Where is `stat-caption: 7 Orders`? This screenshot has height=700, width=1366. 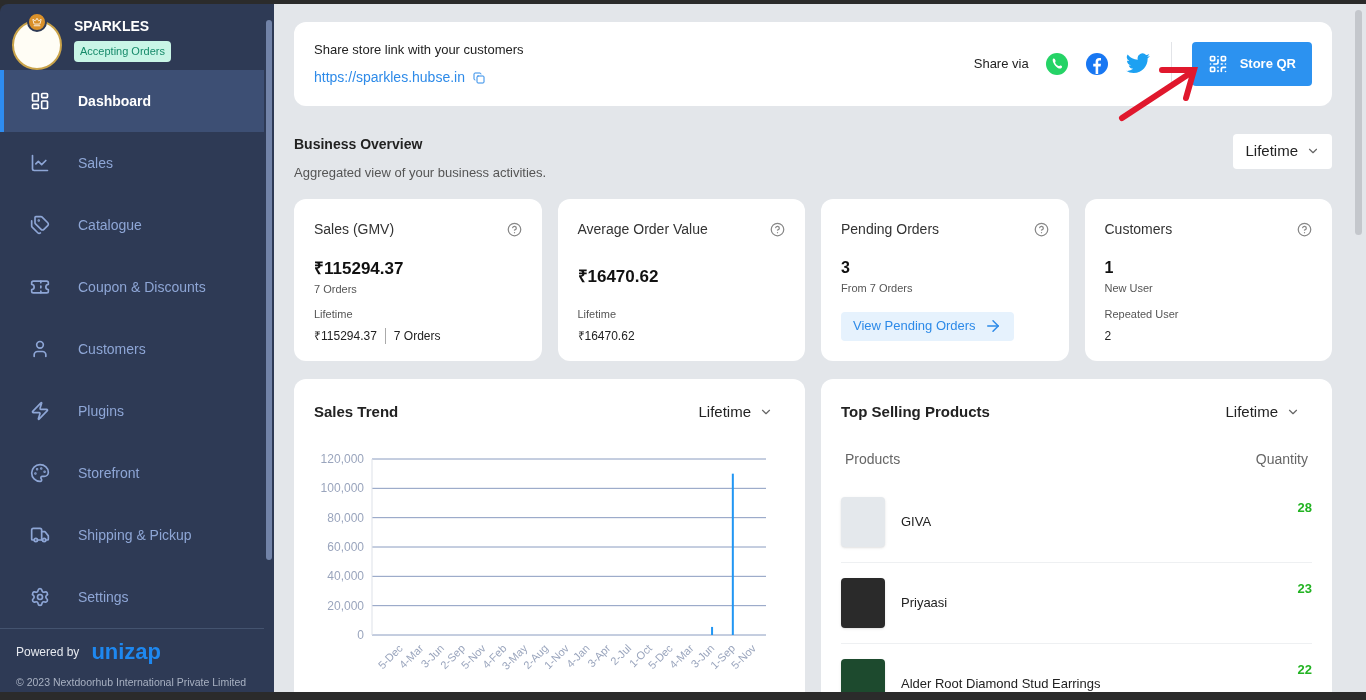 stat-caption: 7 Orders is located at coordinates (336, 289).